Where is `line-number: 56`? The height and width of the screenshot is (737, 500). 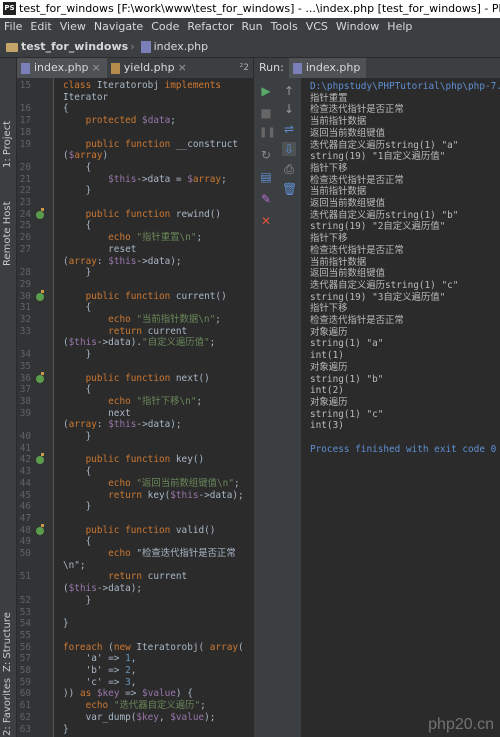 line-number: 56 is located at coordinates (25, 647).